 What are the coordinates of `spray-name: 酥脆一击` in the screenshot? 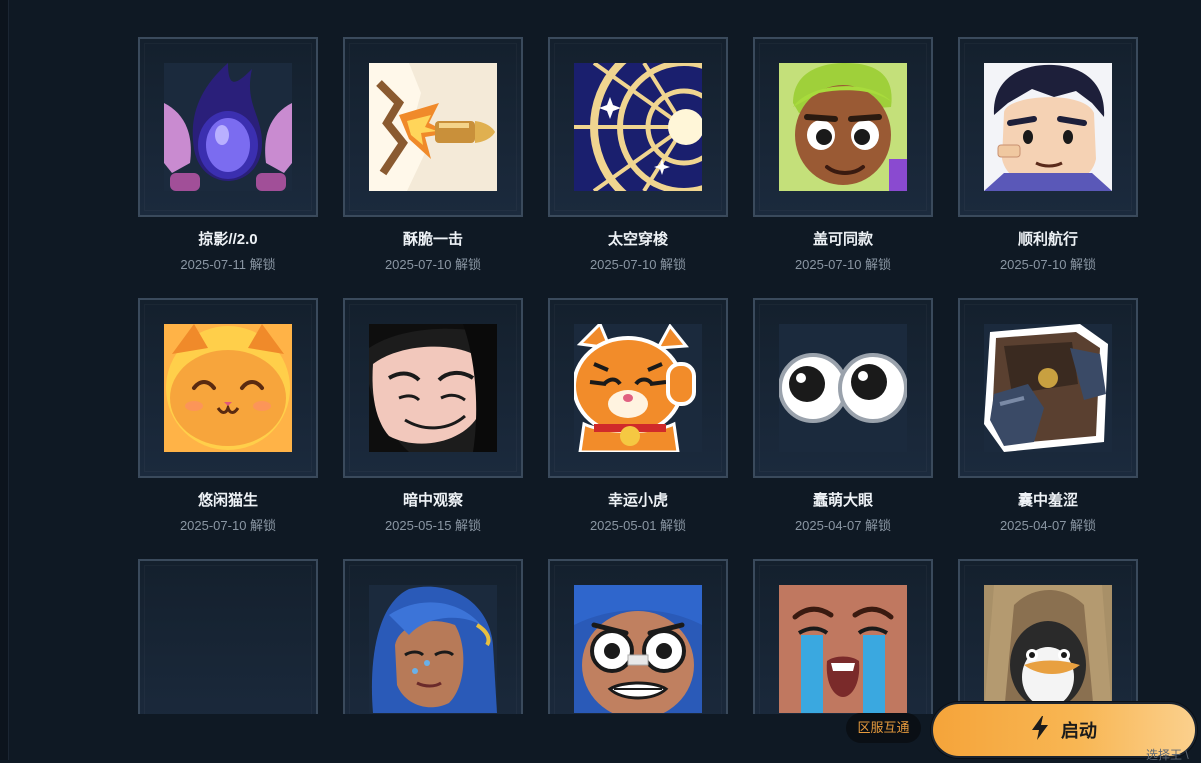 It's located at (432, 239).